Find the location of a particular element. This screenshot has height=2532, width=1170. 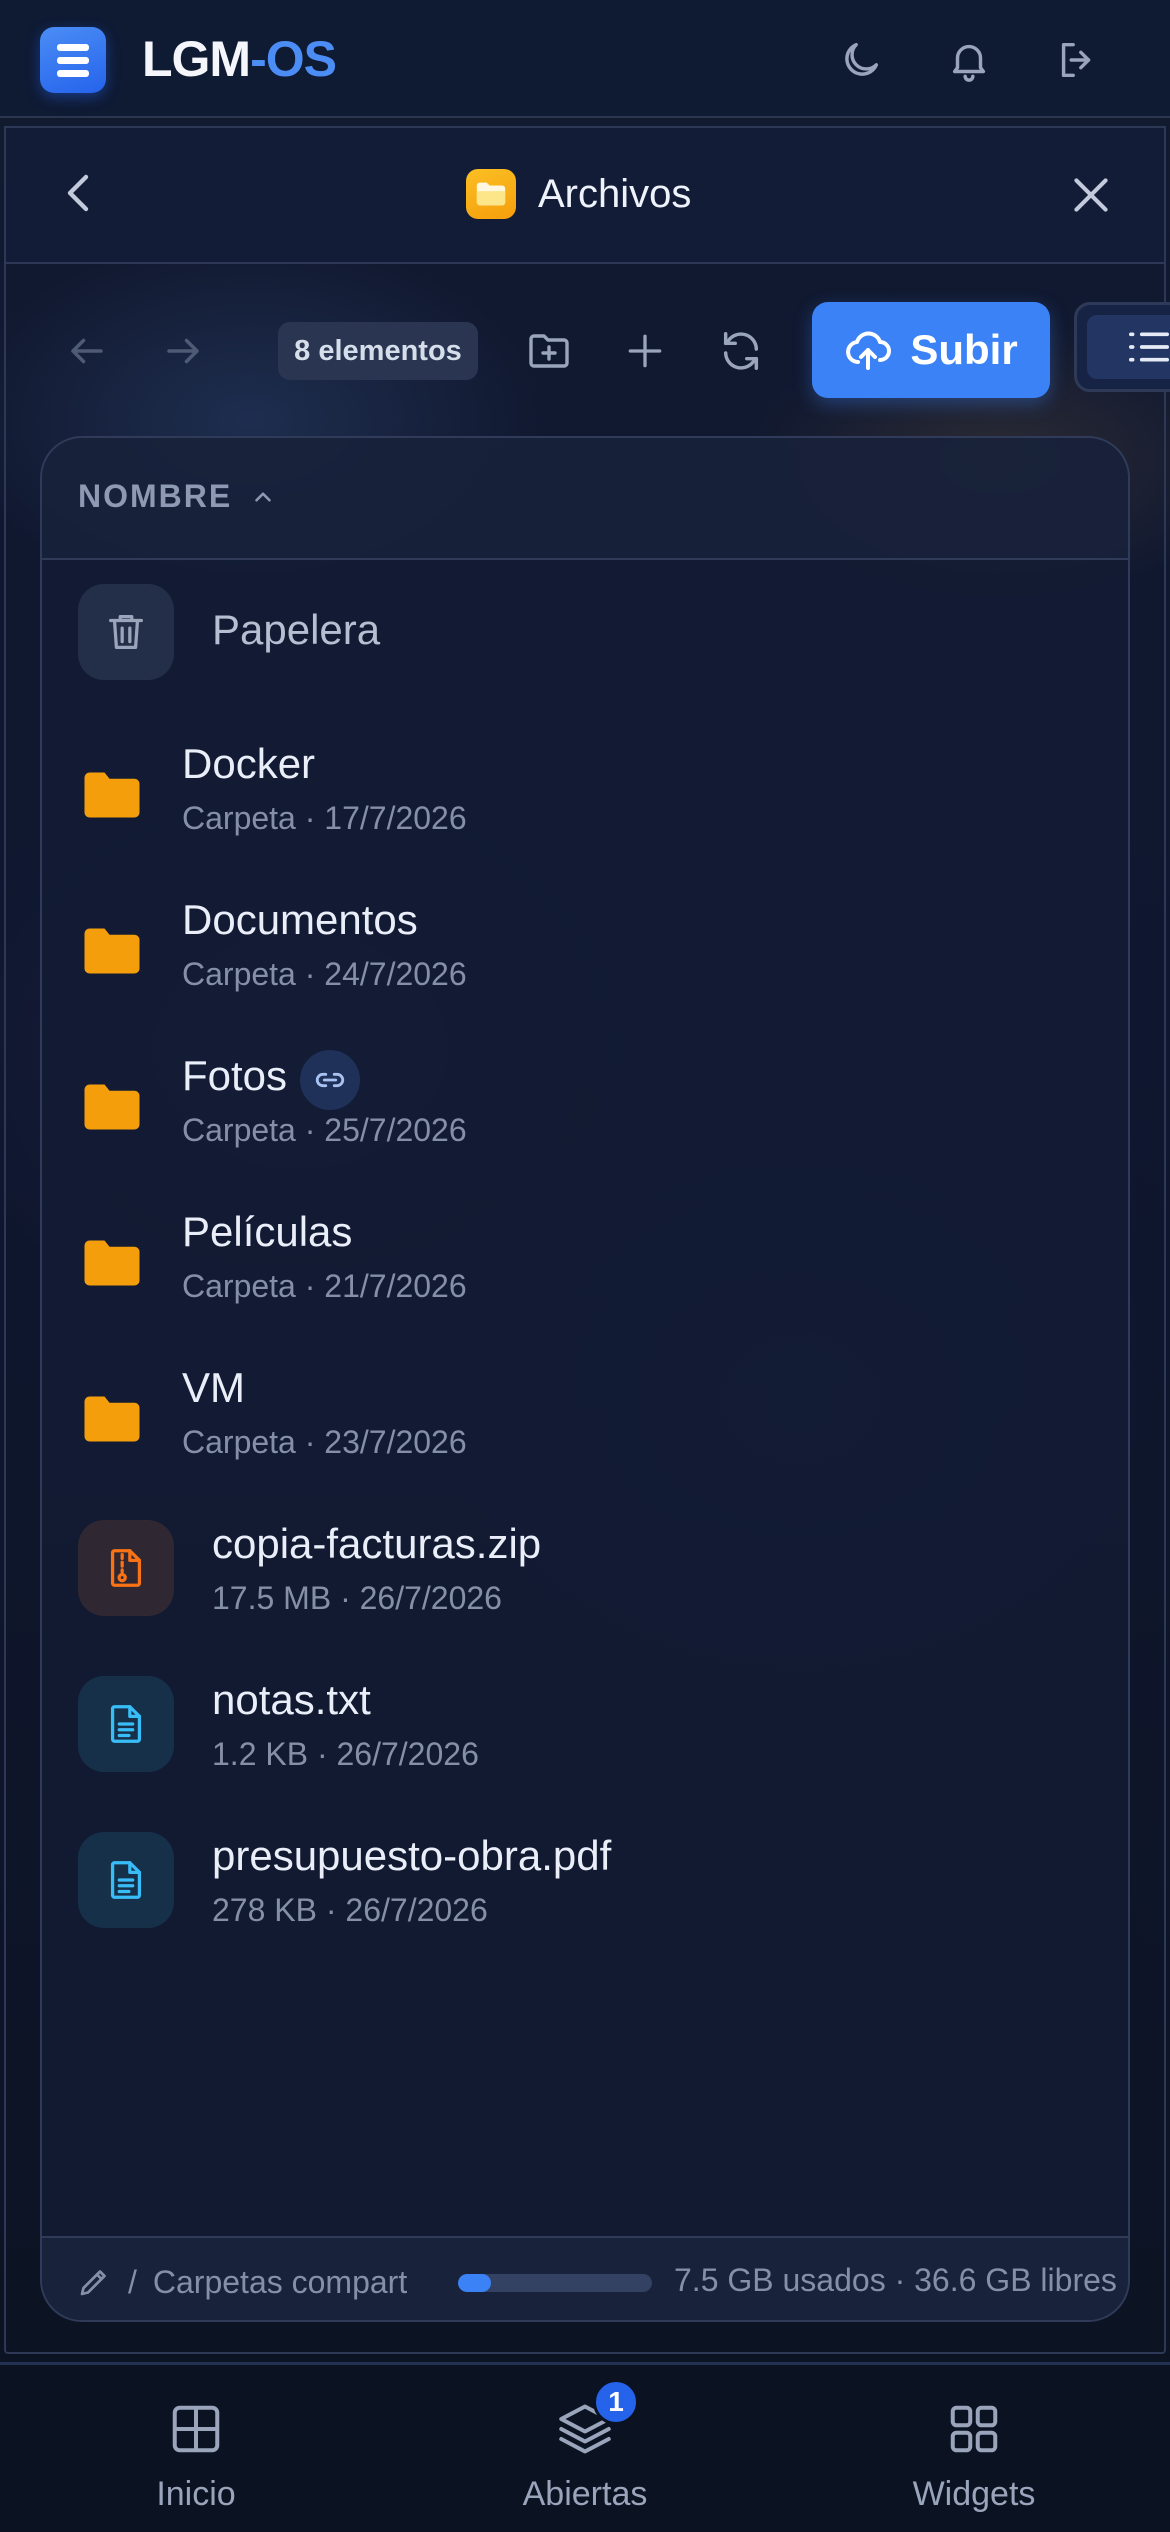

grid-icon is located at coordinates (196, 2429).